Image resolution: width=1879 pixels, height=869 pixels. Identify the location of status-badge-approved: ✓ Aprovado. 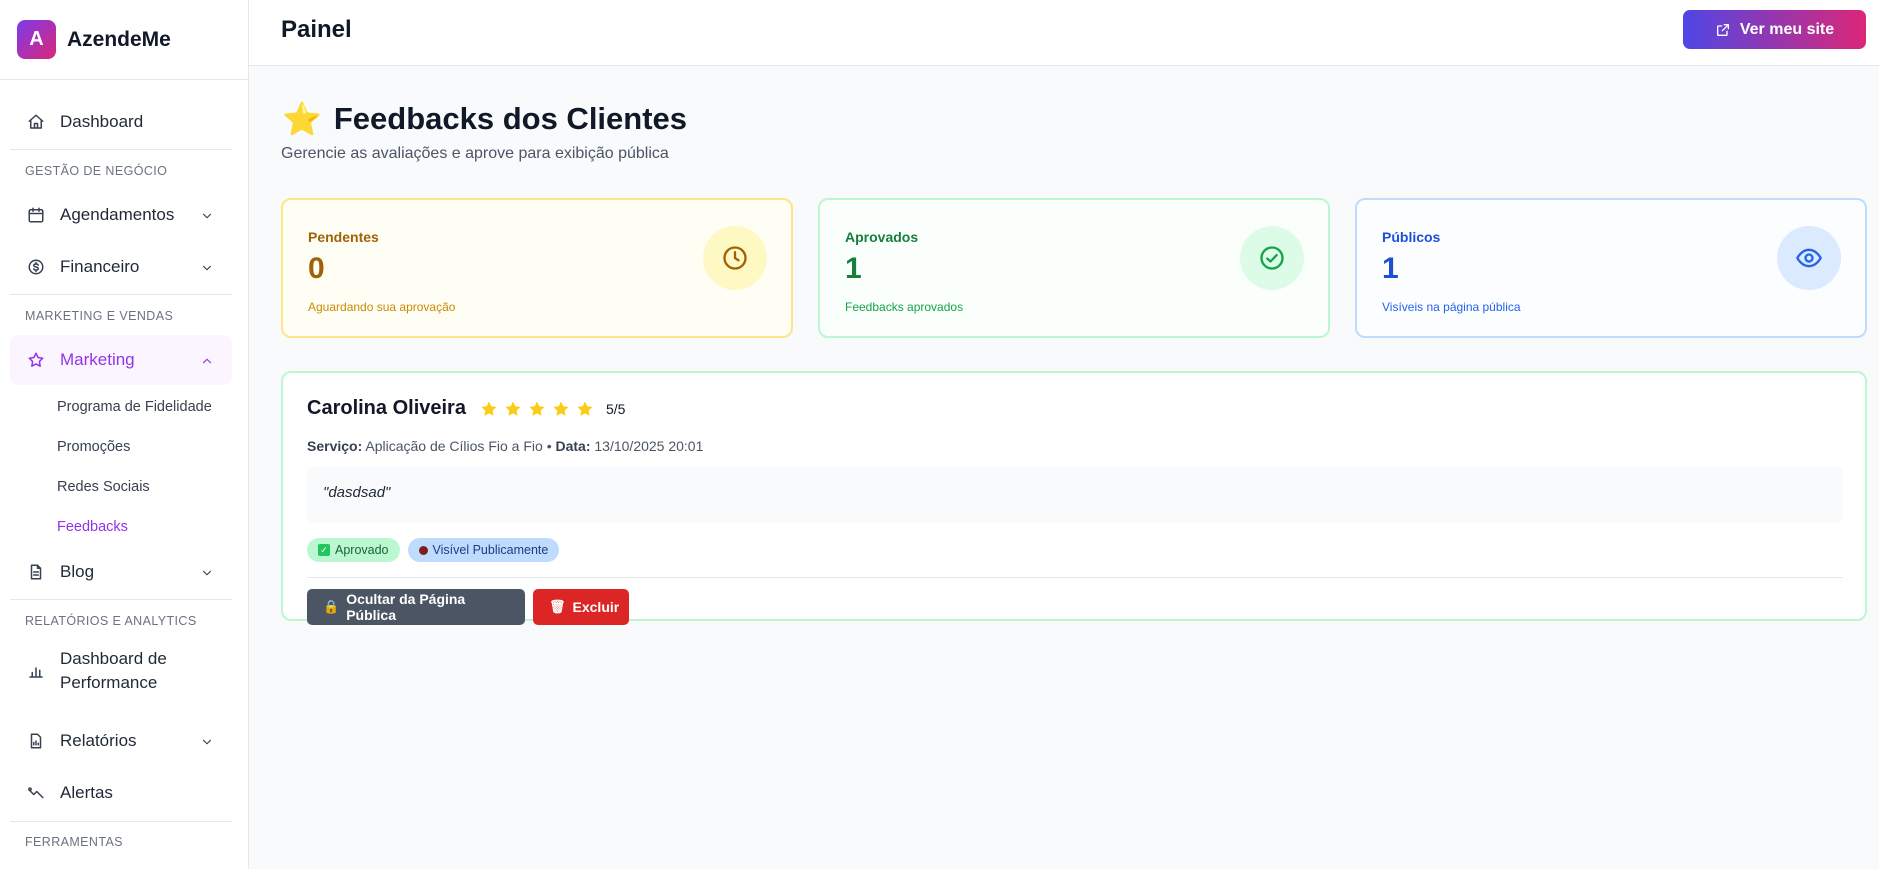
(353, 550).